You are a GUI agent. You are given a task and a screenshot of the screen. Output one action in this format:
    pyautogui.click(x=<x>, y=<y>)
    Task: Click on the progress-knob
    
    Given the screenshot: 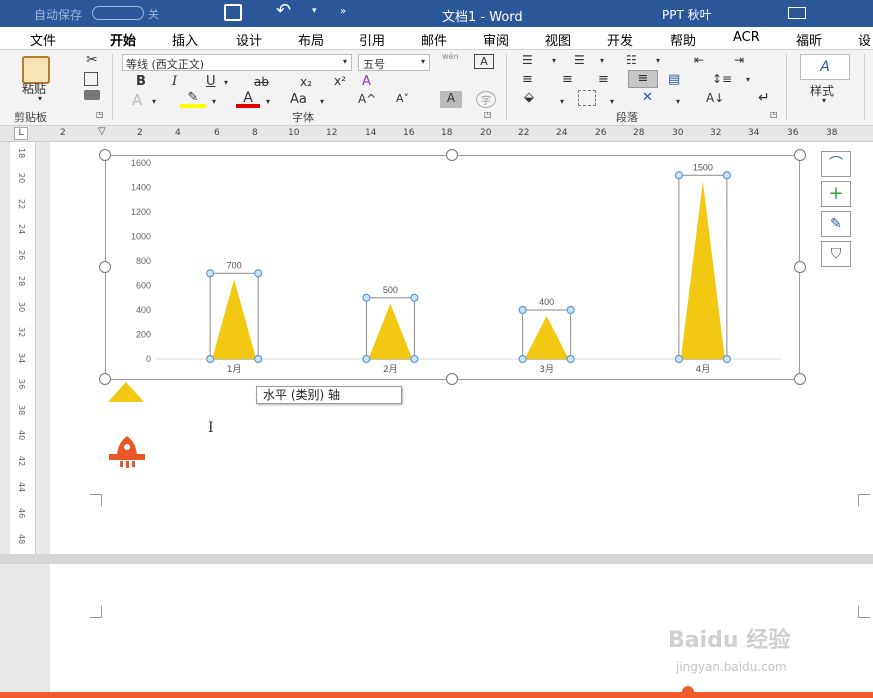 What is the action you would take?
    pyautogui.click(x=688, y=692)
    